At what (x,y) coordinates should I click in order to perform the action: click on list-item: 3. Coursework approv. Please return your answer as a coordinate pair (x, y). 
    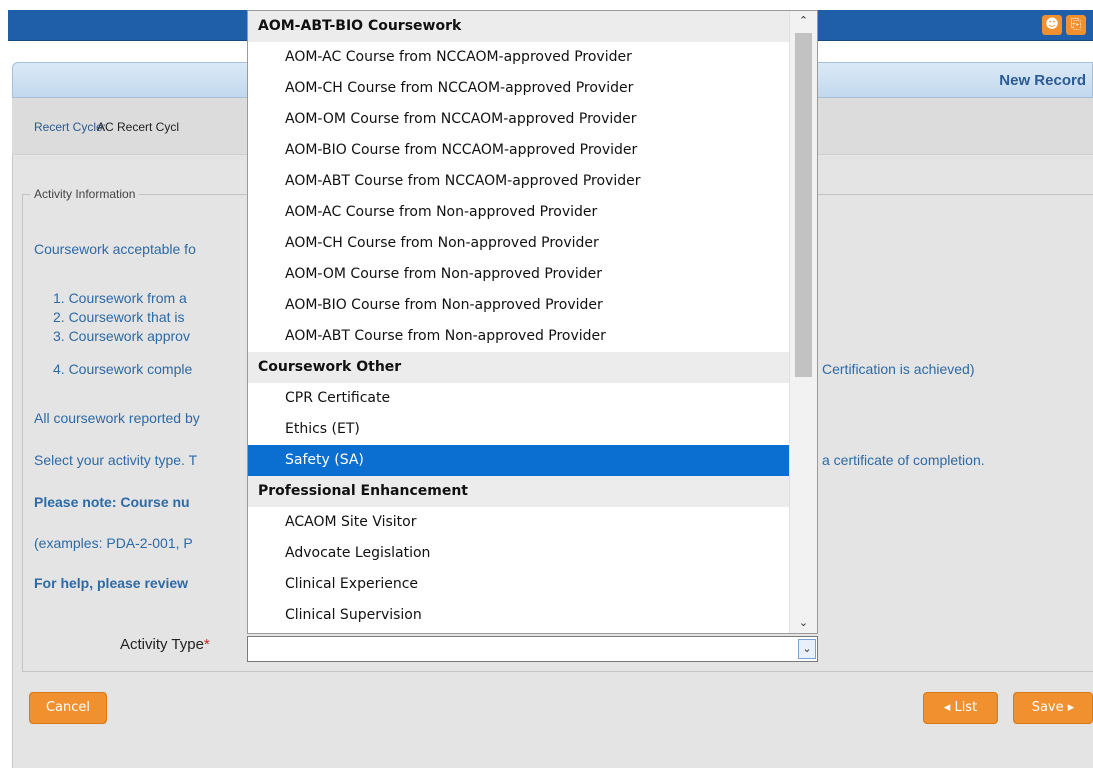
    Looking at the image, I should click on (121, 336).